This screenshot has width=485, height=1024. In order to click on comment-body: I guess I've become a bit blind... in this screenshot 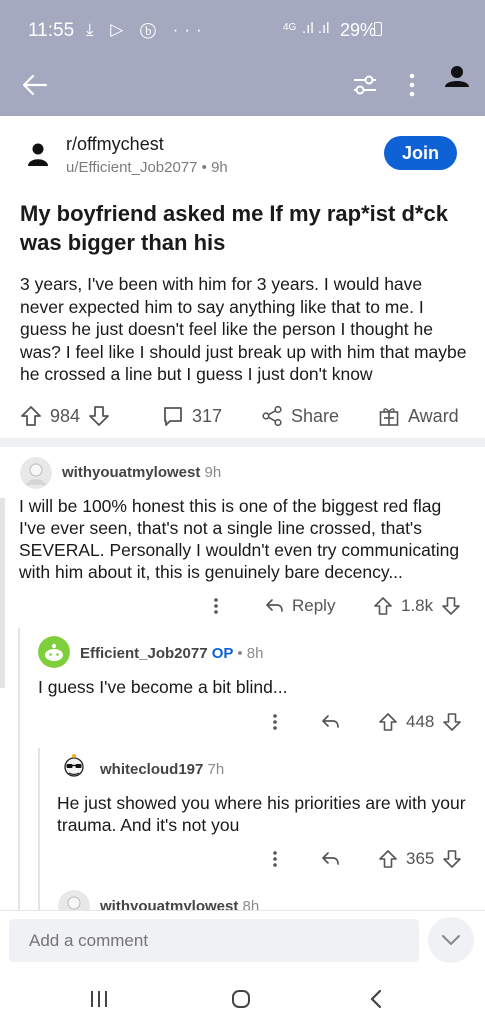, I will do `click(163, 687)`.